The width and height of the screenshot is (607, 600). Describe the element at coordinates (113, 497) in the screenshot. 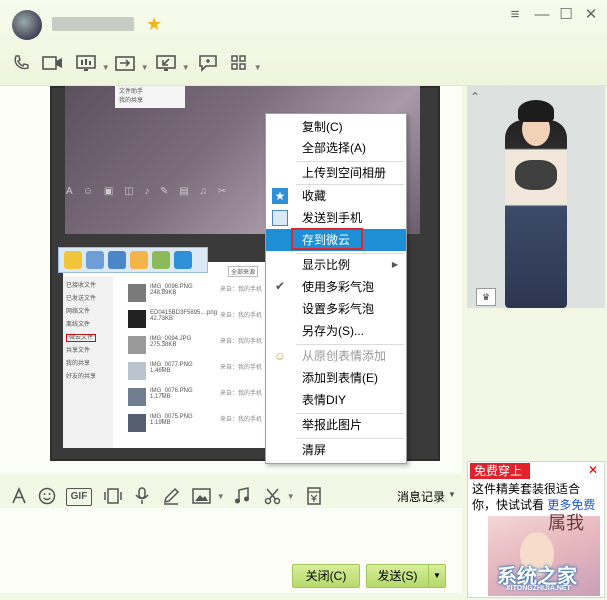

I see `shake-icon` at that location.